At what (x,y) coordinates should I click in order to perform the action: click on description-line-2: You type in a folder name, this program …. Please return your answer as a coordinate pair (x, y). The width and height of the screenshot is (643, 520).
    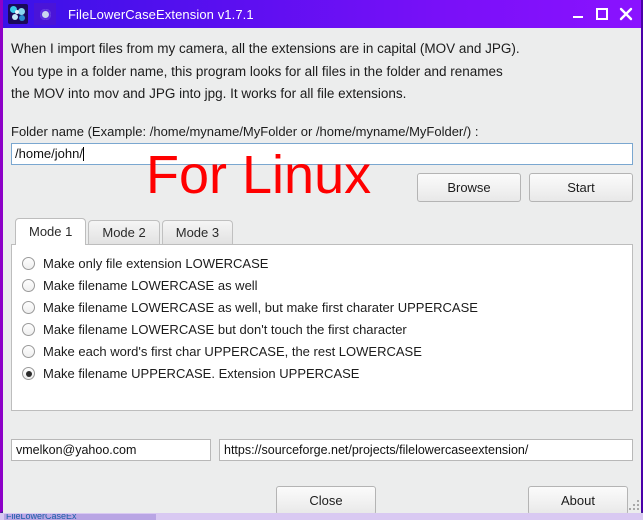
    Looking at the image, I should click on (257, 71).